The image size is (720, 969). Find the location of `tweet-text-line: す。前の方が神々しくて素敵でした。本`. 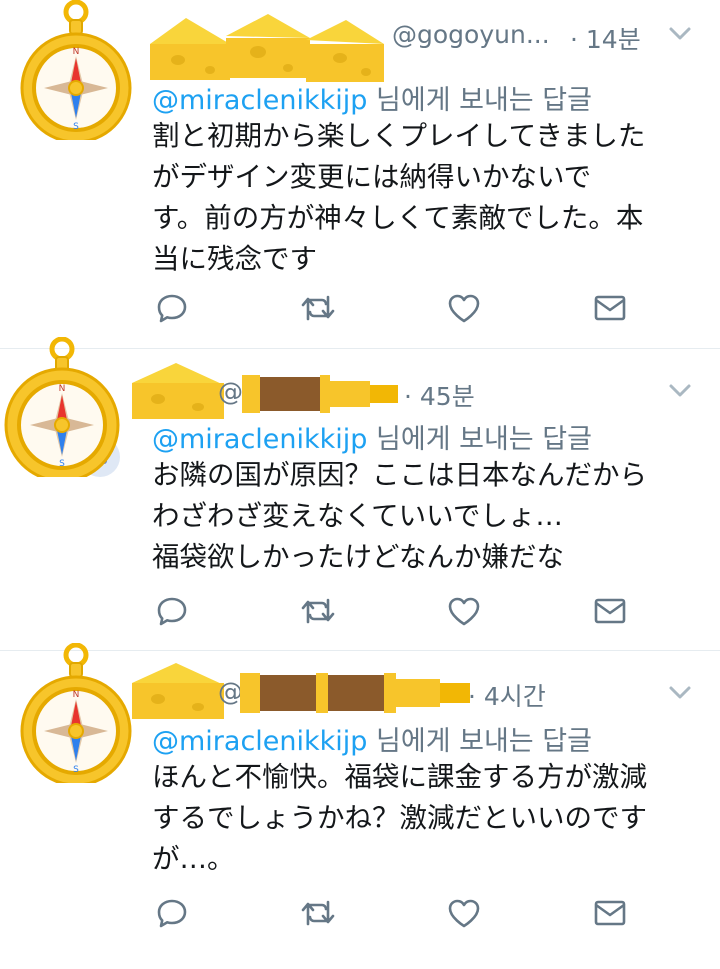

tweet-text-line: す。前の方が神々しくて素敵でした。本 is located at coordinates (398, 218).